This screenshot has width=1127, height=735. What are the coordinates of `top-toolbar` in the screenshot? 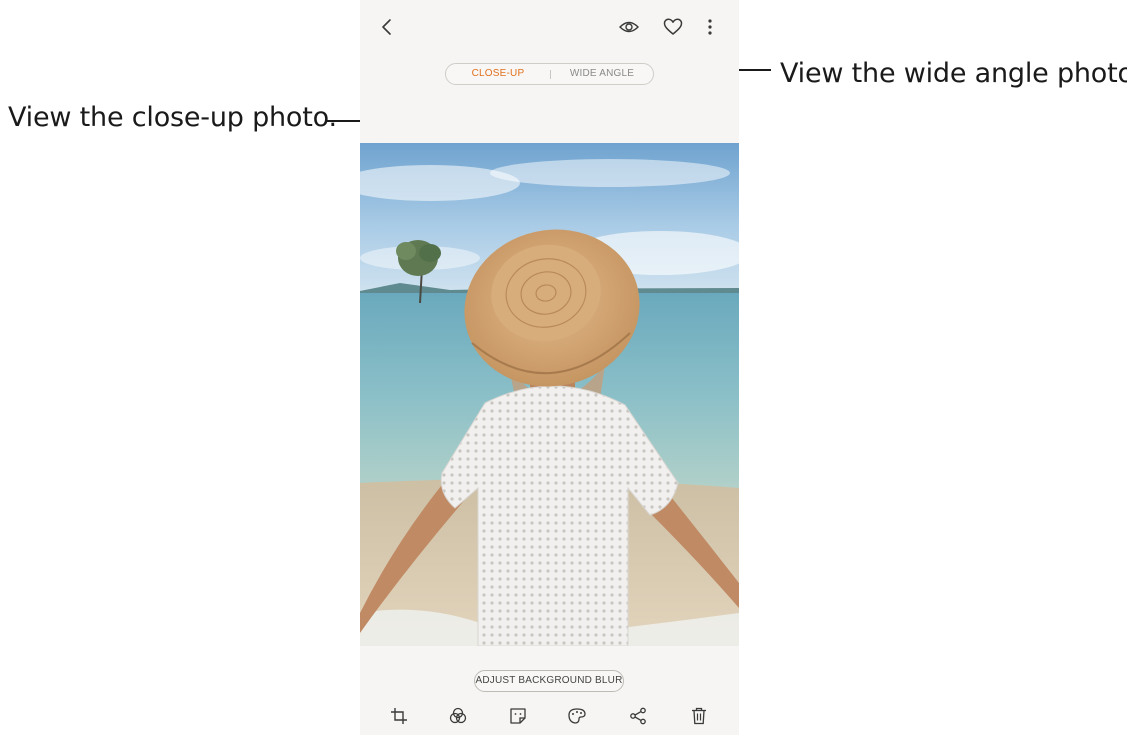 It's located at (549, 26).